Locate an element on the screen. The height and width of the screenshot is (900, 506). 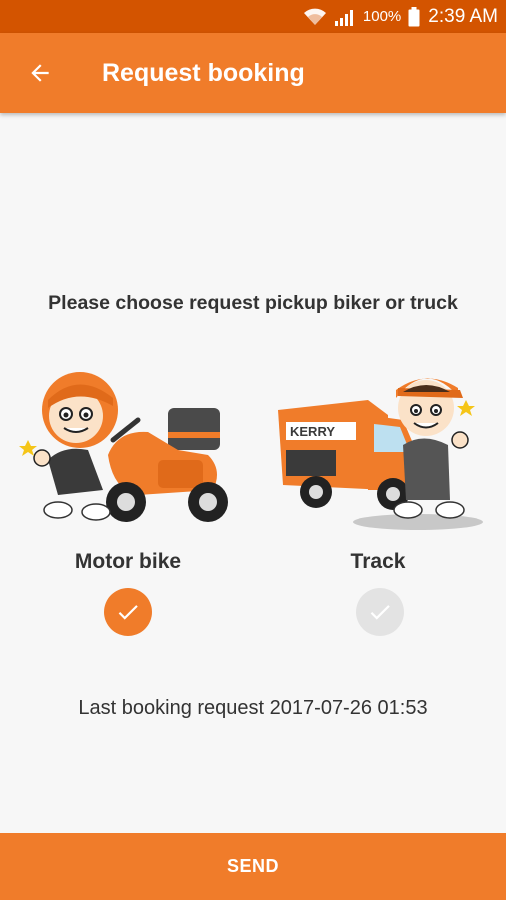
motorbike-courier-illustration is located at coordinates (123, 447).